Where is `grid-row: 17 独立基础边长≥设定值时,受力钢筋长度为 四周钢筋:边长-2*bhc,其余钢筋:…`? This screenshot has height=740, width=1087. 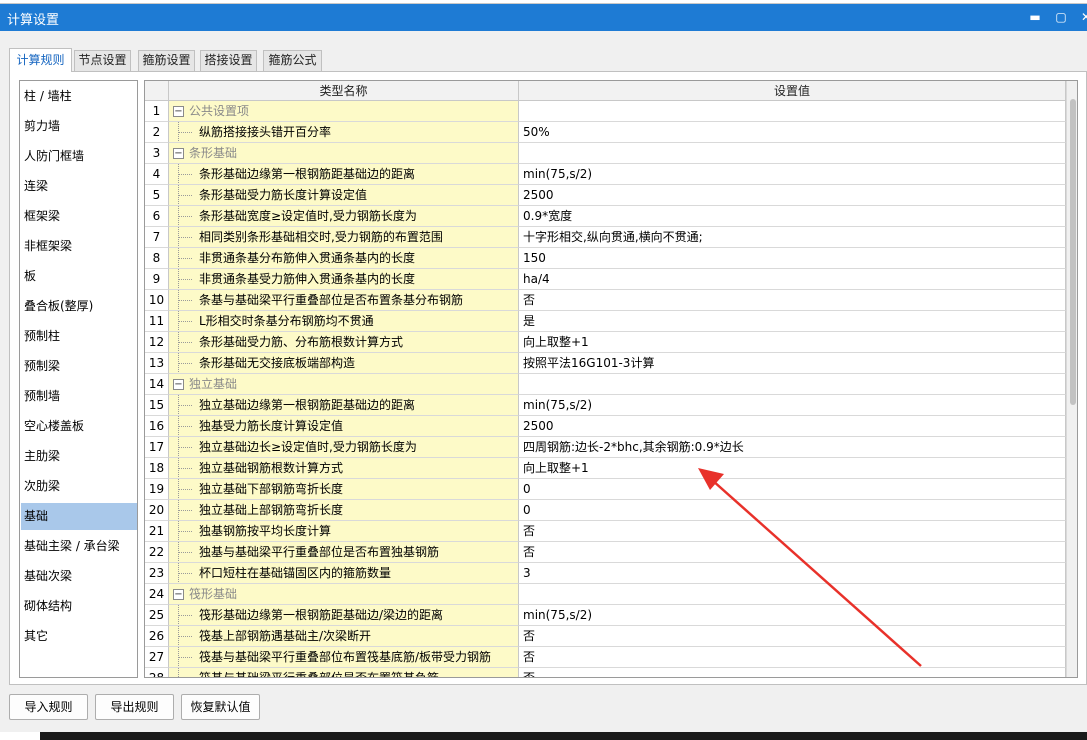
grid-row: 17 独立基础边长≥设定值时,受力钢筋长度为 四周钢筋:边长-2*bhc,其余钢筋:… is located at coordinates (605, 447).